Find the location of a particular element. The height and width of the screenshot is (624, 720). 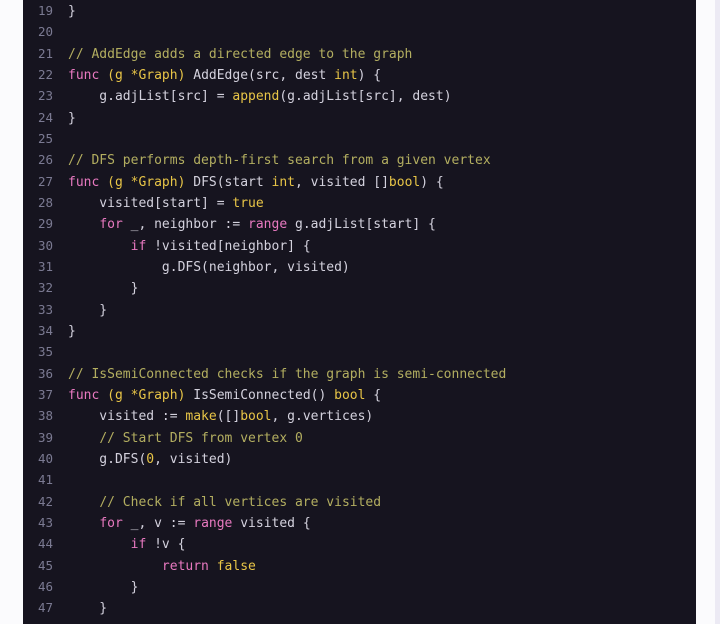

code-line-text: // Start DFS from vertex 0 is located at coordinates (374, 438).